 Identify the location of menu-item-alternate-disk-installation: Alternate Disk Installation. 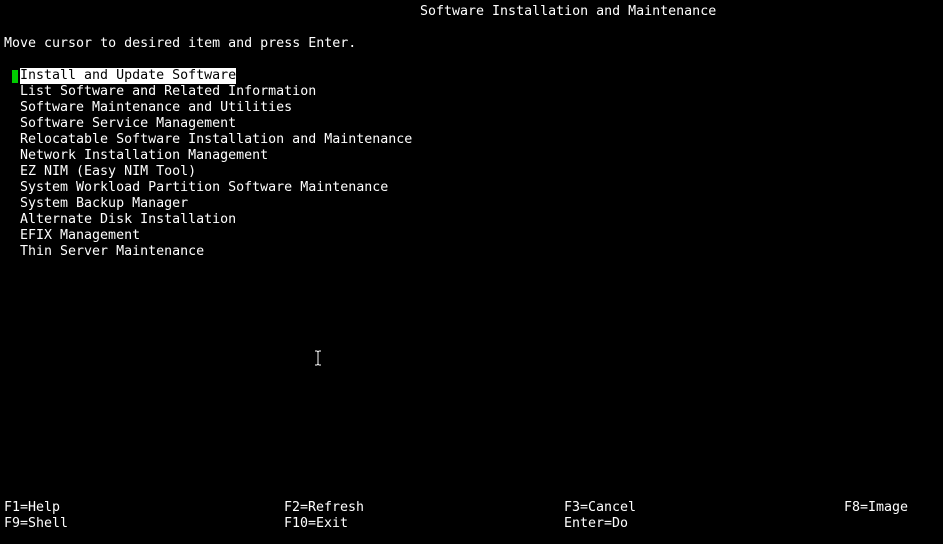
(128, 220).